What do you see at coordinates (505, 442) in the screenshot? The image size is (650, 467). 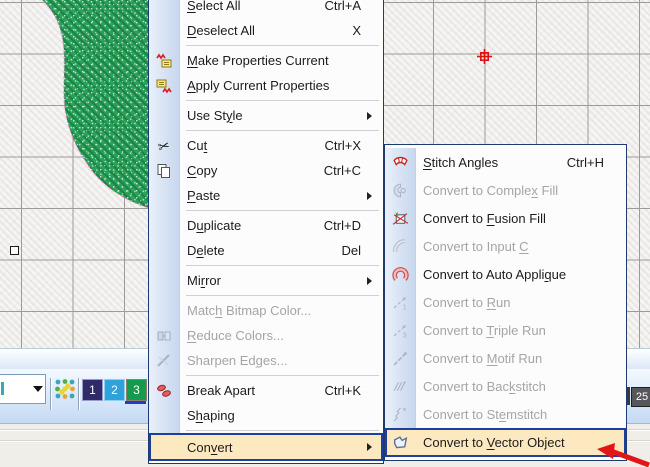 I see `submenu-item-convert-to-vector-object: Convert to Vector Object` at bounding box center [505, 442].